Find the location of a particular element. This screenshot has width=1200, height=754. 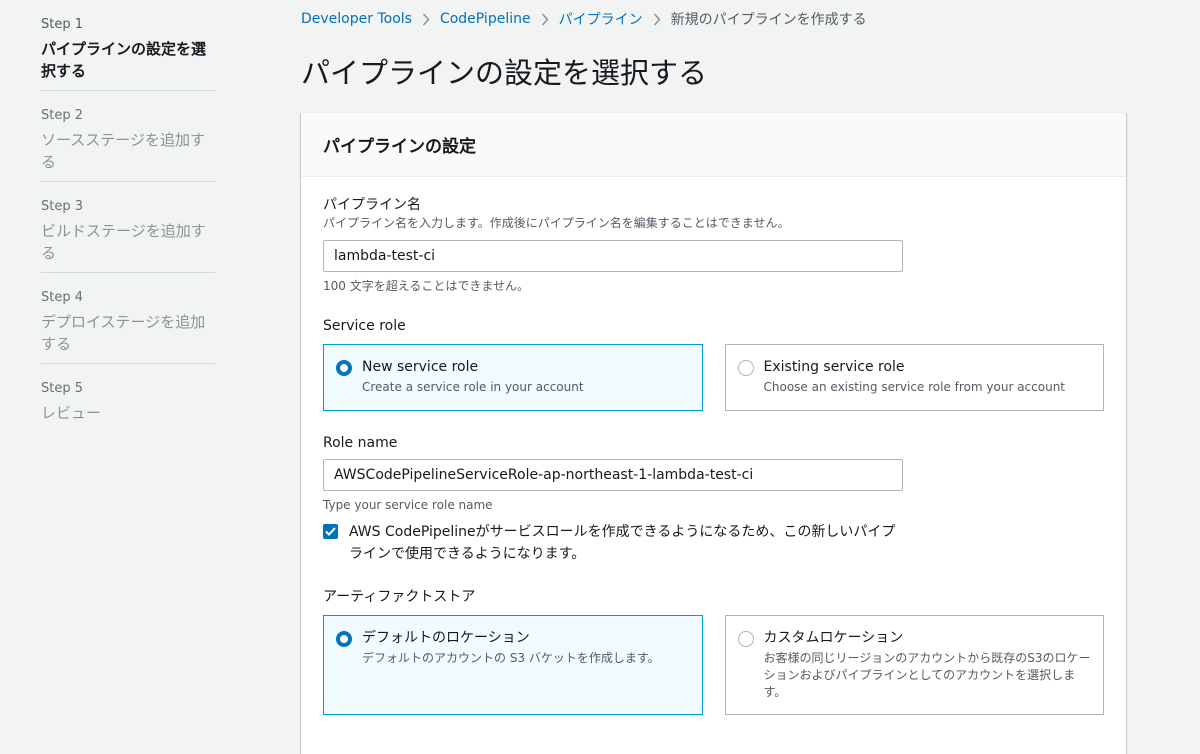

checkbox-checked-icon is located at coordinates (330, 531).